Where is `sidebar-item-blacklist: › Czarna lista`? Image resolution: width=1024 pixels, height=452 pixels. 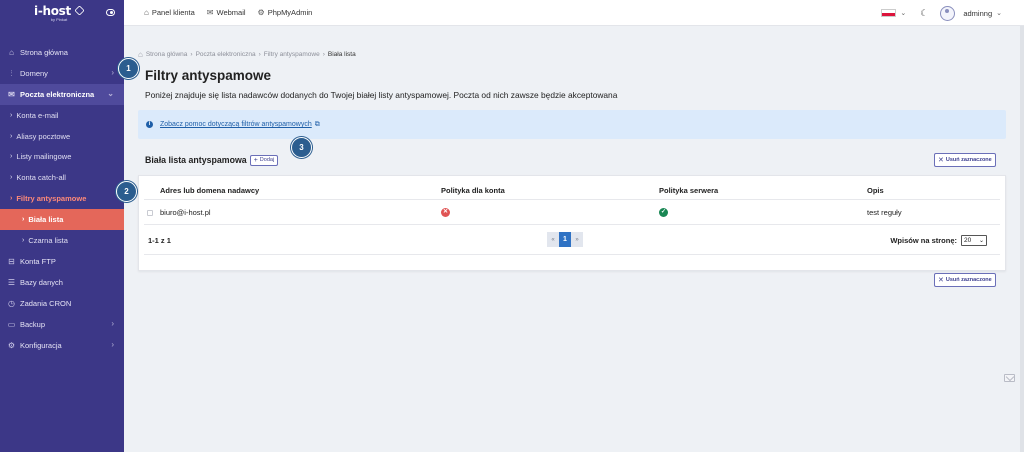 sidebar-item-blacklist: › Czarna lista is located at coordinates (62, 240).